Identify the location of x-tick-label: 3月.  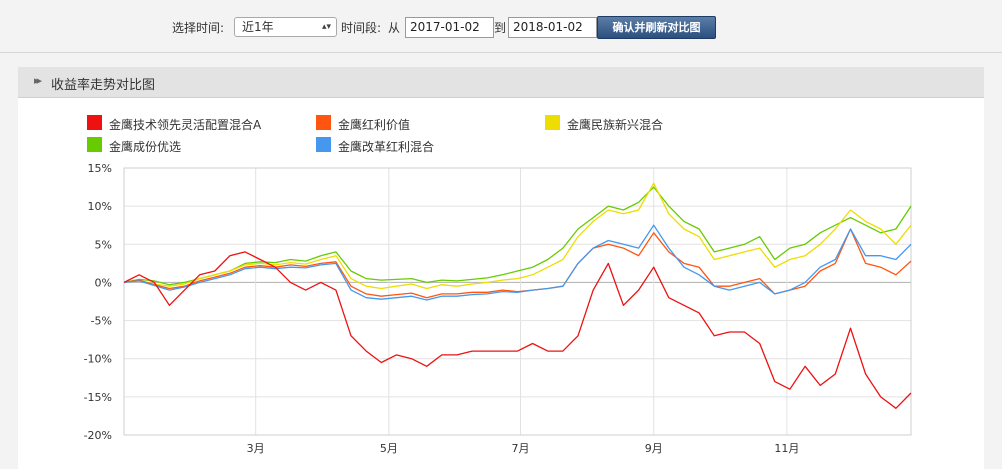
(256, 448).